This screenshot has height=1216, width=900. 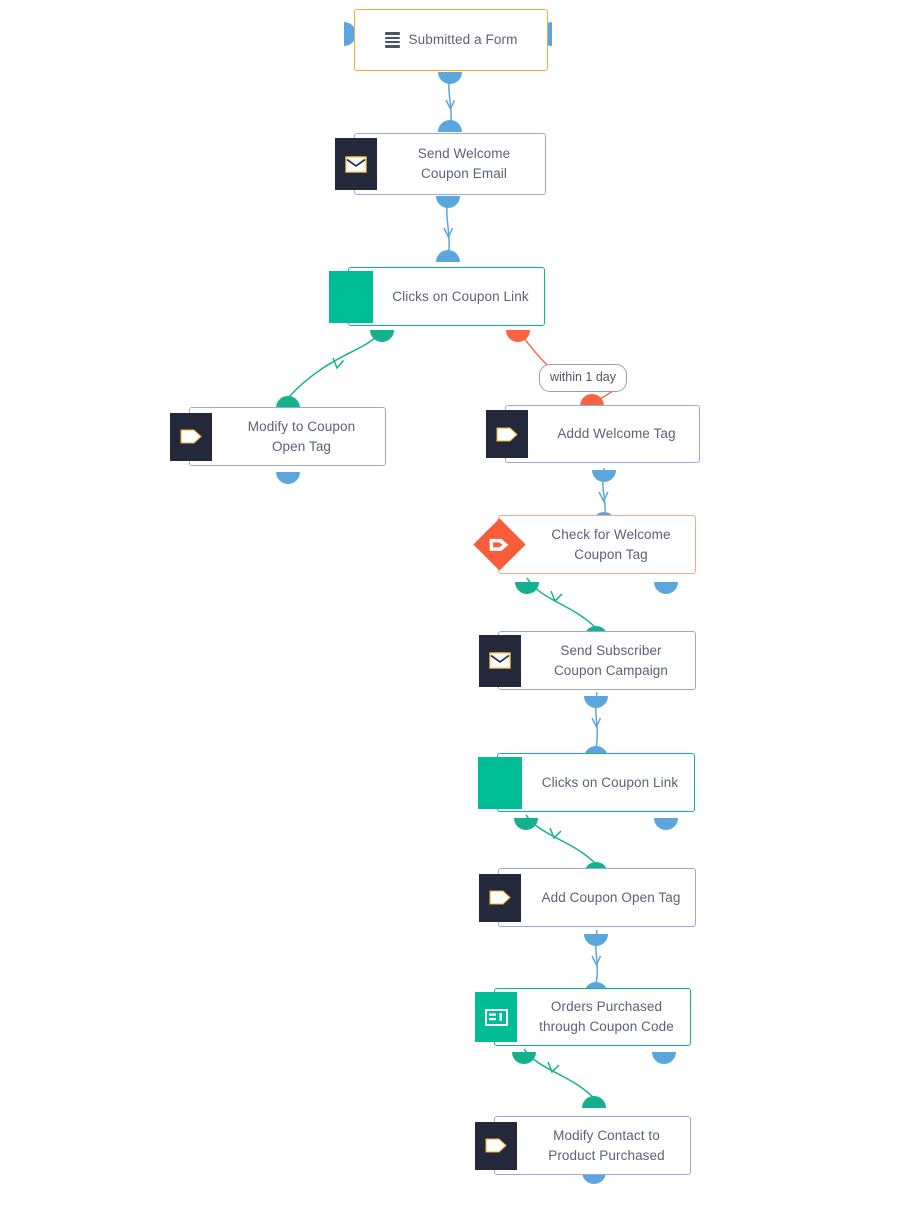 What do you see at coordinates (460, 296) in the screenshot?
I see `node-label-clicks-on-coupon-link-1: Clicks on Coupon Link` at bounding box center [460, 296].